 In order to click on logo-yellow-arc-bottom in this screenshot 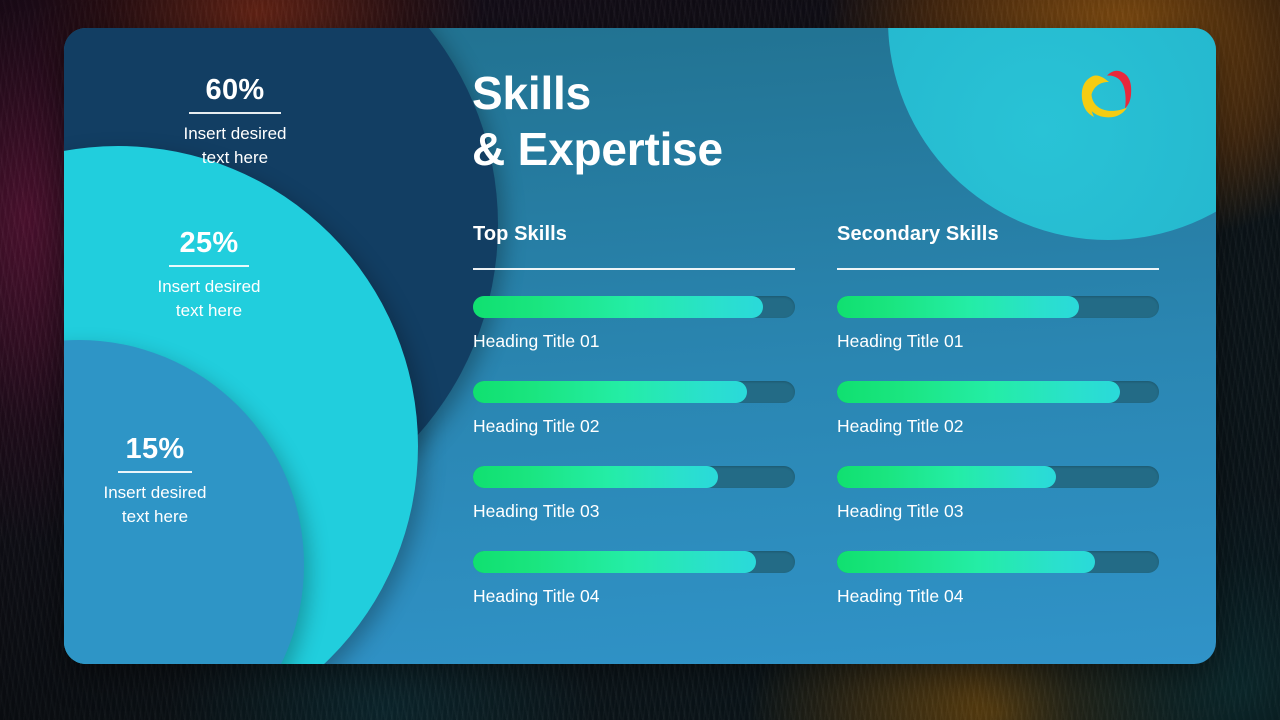, I will do `click(1107, 105)`.